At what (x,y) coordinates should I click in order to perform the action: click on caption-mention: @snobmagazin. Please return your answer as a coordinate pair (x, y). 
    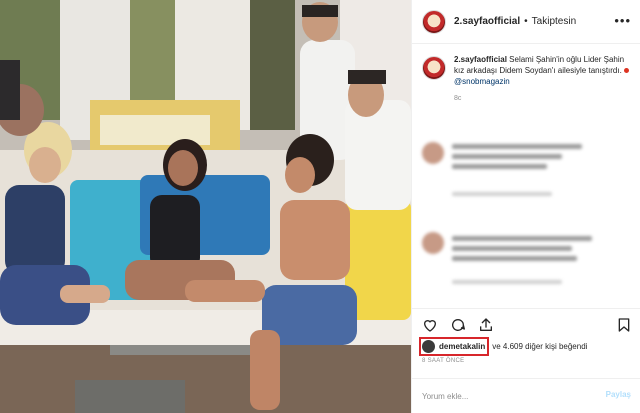
    Looking at the image, I should click on (482, 81).